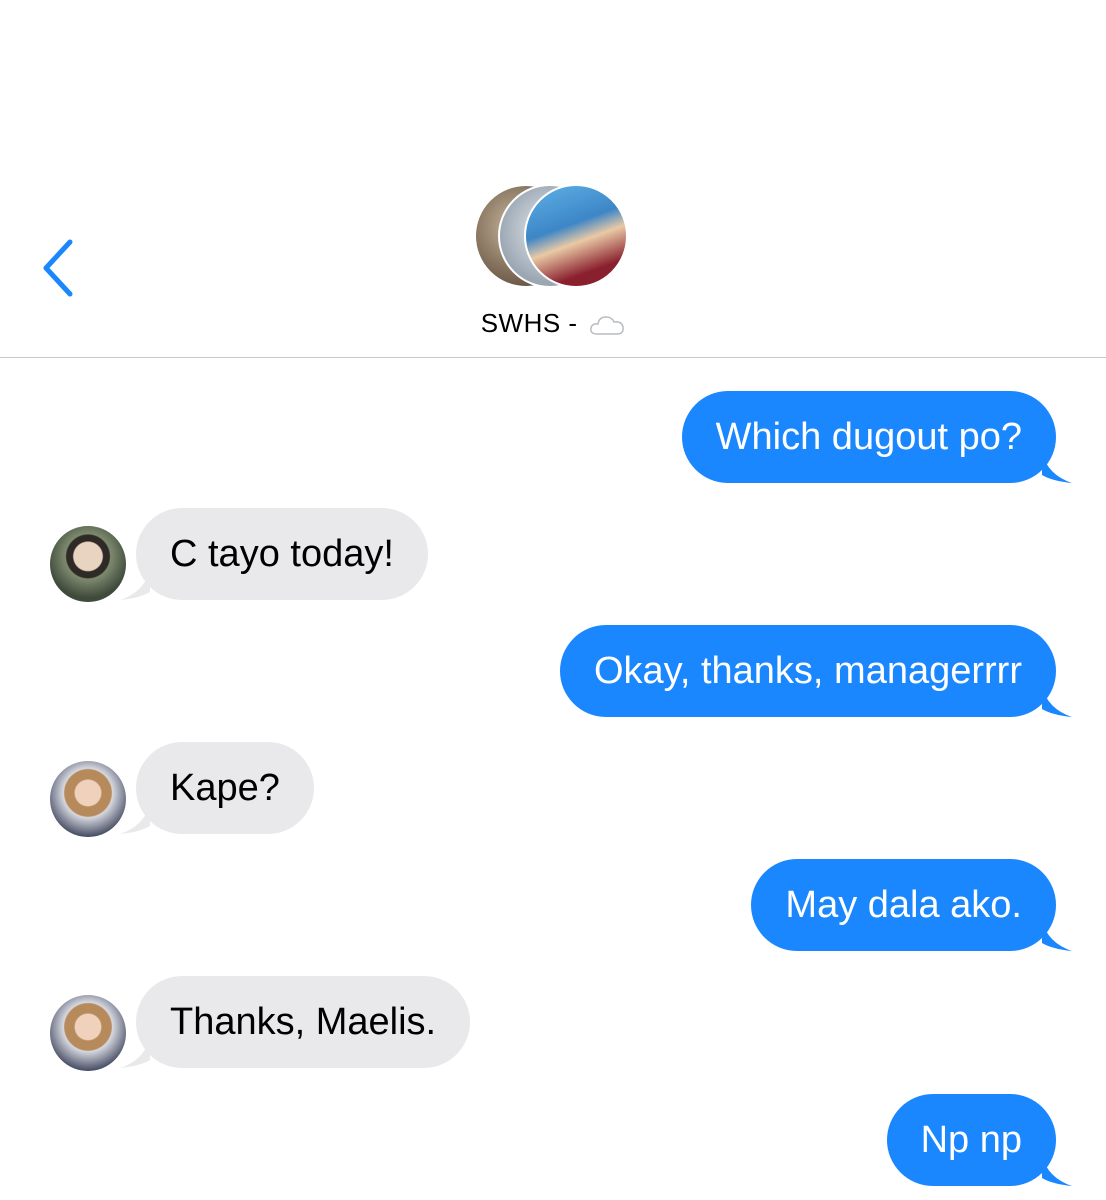  What do you see at coordinates (807, 671) in the screenshot?
I see `message-text: Okay, thanks, managerrrr` at bounding box center [807, 671].